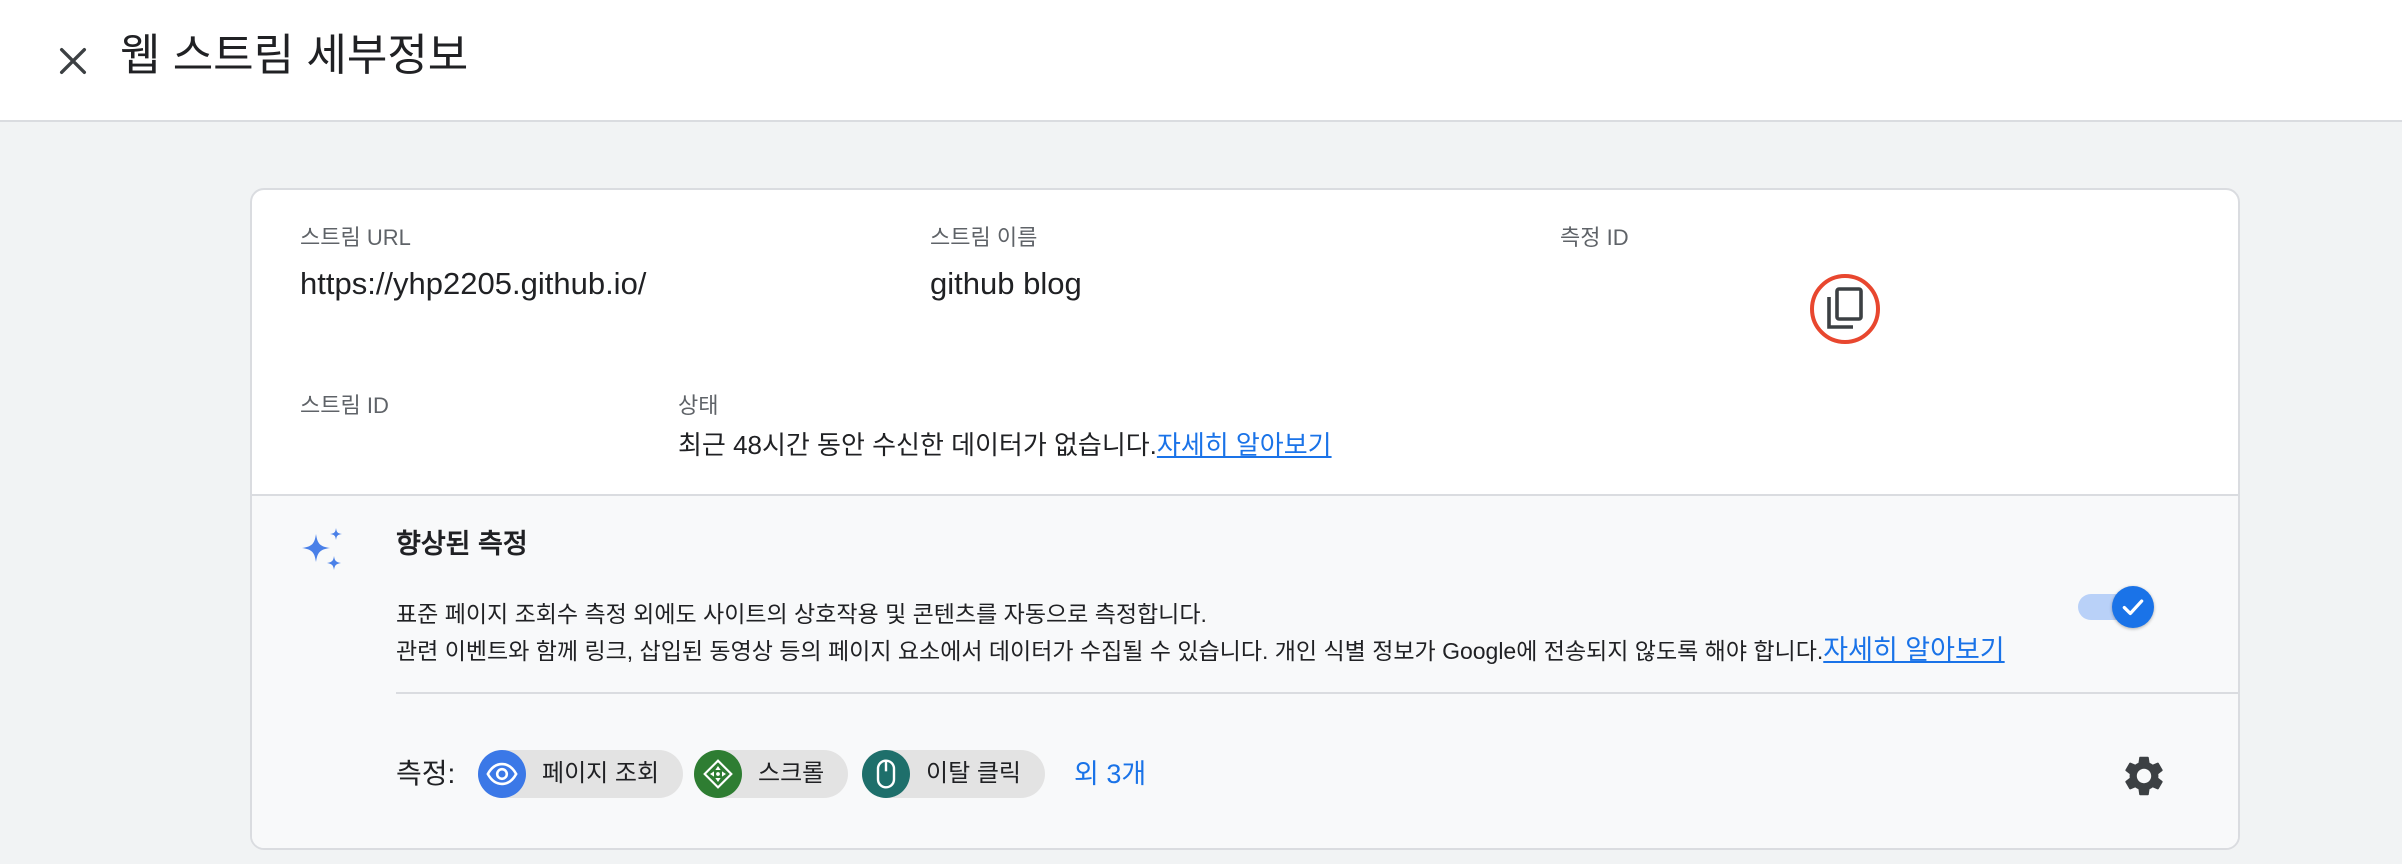  Describe the element at coordinates (1594, 237) in the screenshot. I see `measurement-id-label: 측정 ID` at that location.